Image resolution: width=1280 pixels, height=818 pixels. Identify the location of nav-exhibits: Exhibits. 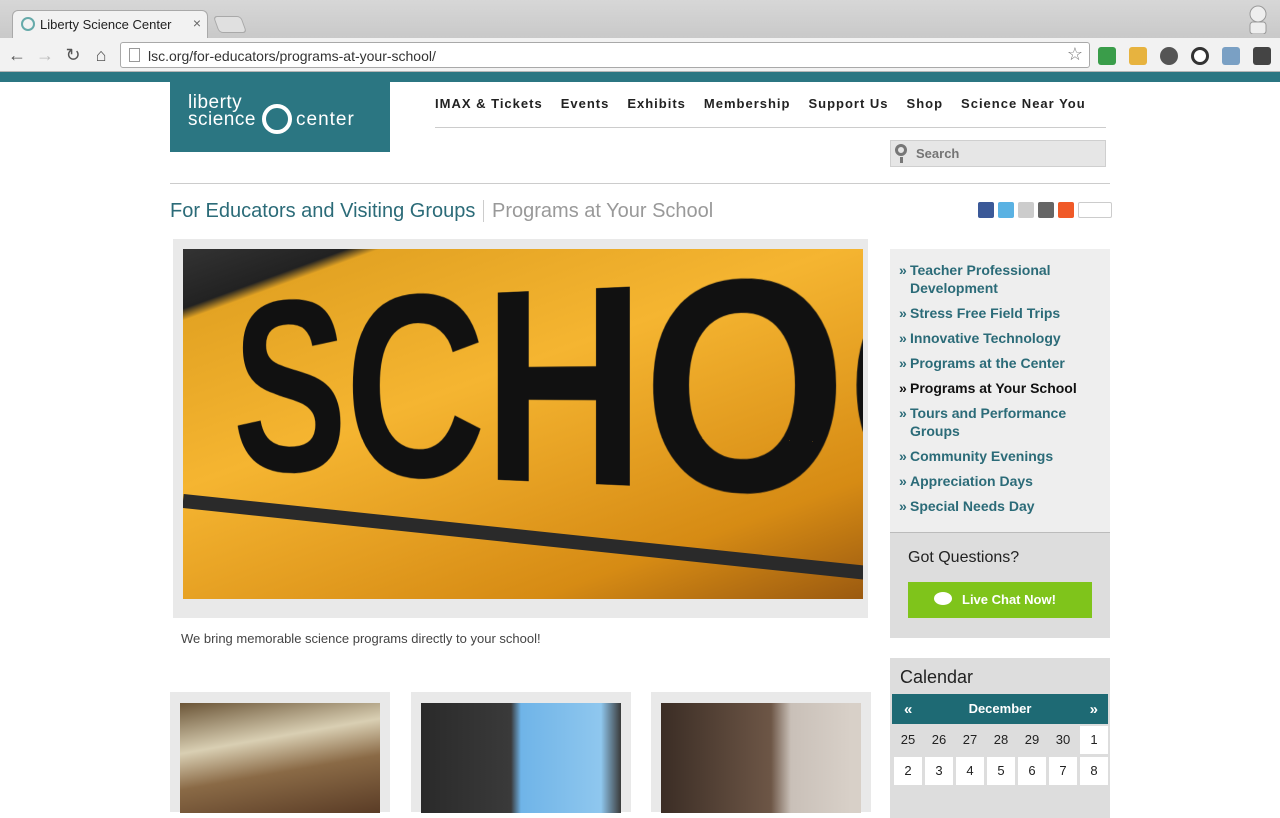
(656, 103).